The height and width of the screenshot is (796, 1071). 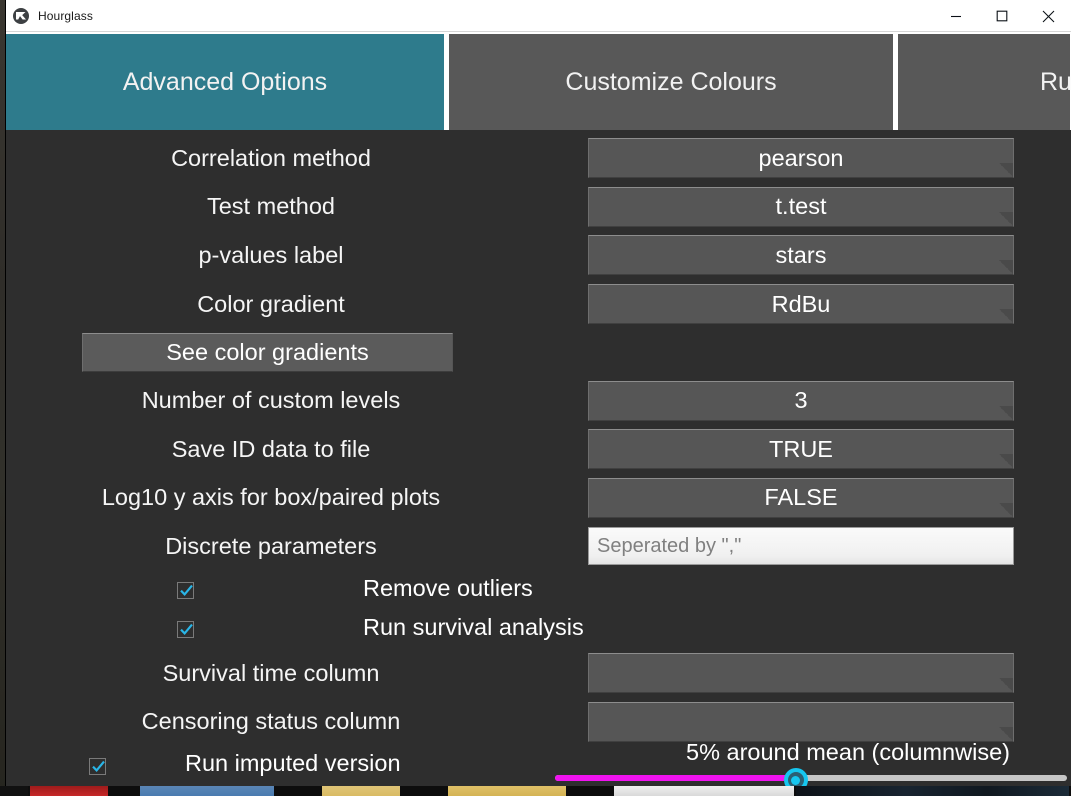 What do you see at coordinates (538, 546) in the screenshot?
I see `row-discrete-parameters: Discrete parameters Seperated by ","` at bounding box center [538, 546].